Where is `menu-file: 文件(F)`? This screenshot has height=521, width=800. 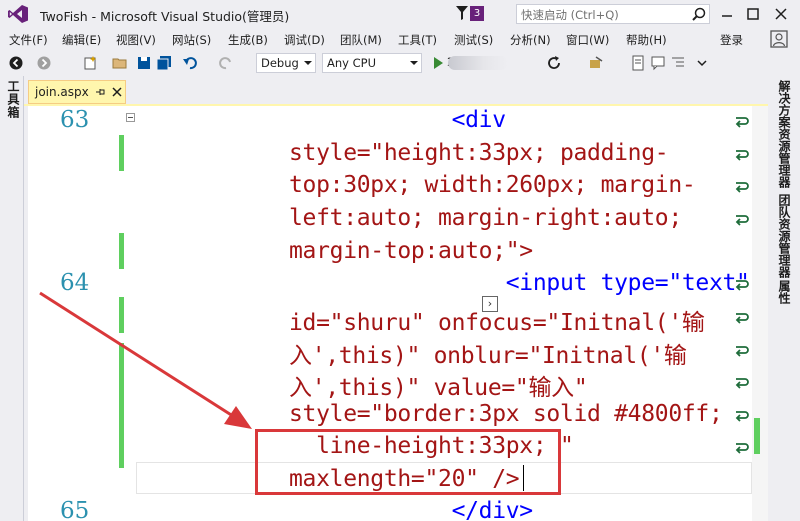 menu-file: 文件(F) is located at coordinates (28, 40).